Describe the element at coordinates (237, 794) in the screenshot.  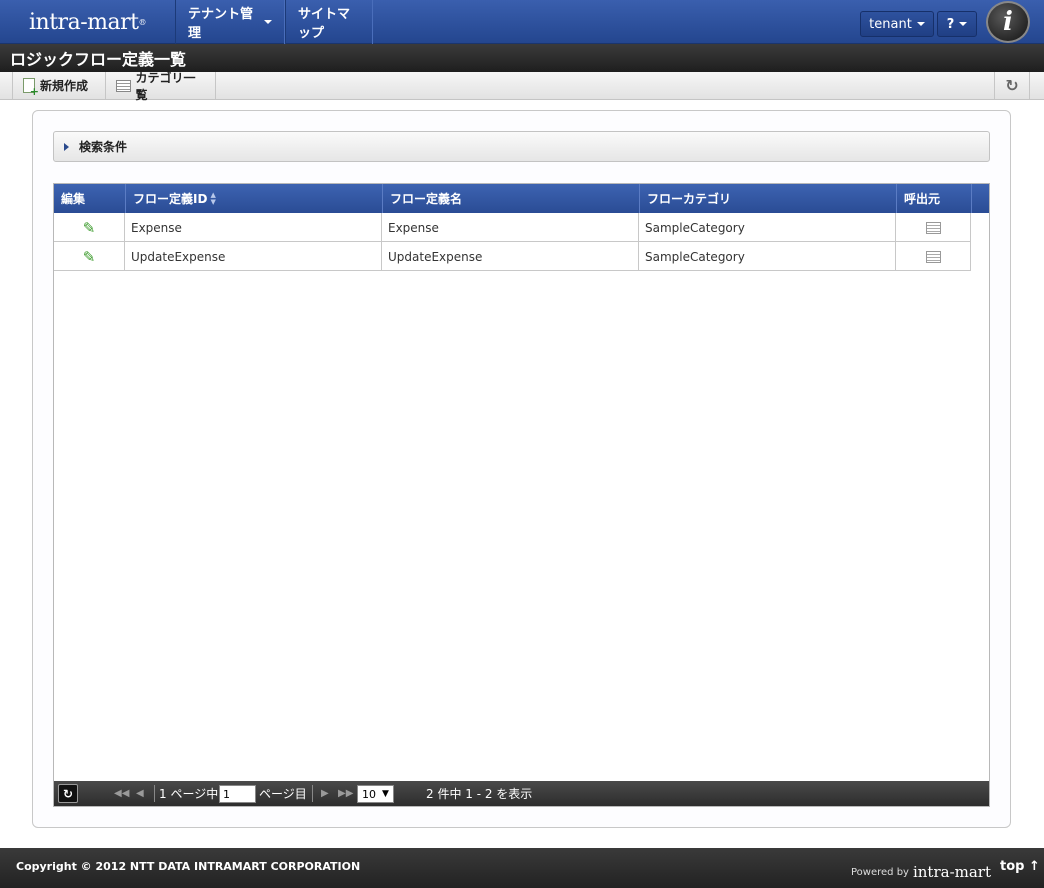
I see `page-number-input: 1` at that location.